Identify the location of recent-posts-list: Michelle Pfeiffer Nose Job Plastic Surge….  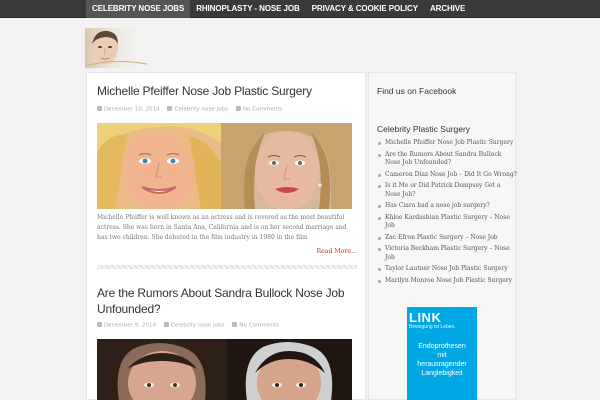
(447, 214).